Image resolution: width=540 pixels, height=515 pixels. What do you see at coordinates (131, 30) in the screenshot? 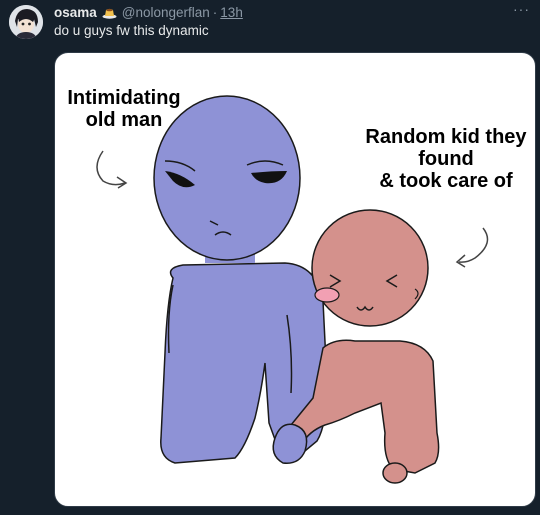
I see `tweet-text: do u guys fw this dynamic` at bounding box center [131, 30].